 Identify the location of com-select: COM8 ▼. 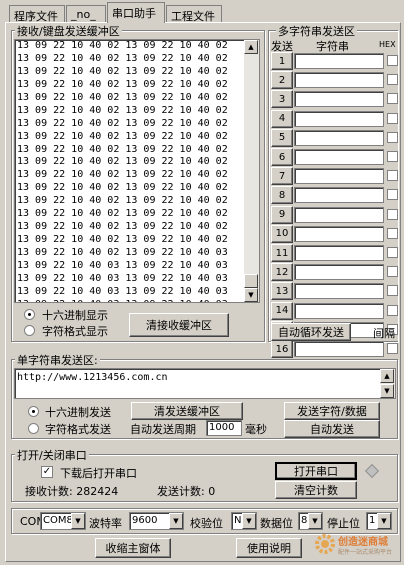
(63, 521).